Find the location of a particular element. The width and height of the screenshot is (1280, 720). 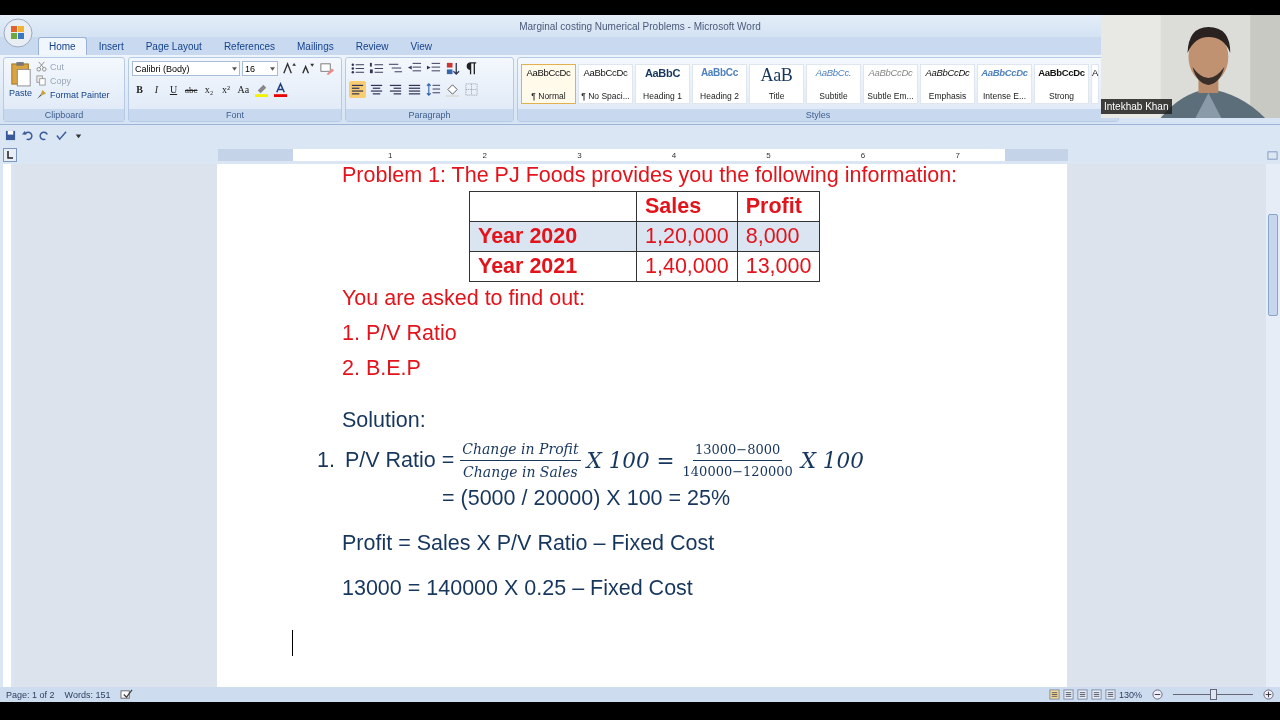

list-item: 2. B.E.P is located at coordinates (382, 368).